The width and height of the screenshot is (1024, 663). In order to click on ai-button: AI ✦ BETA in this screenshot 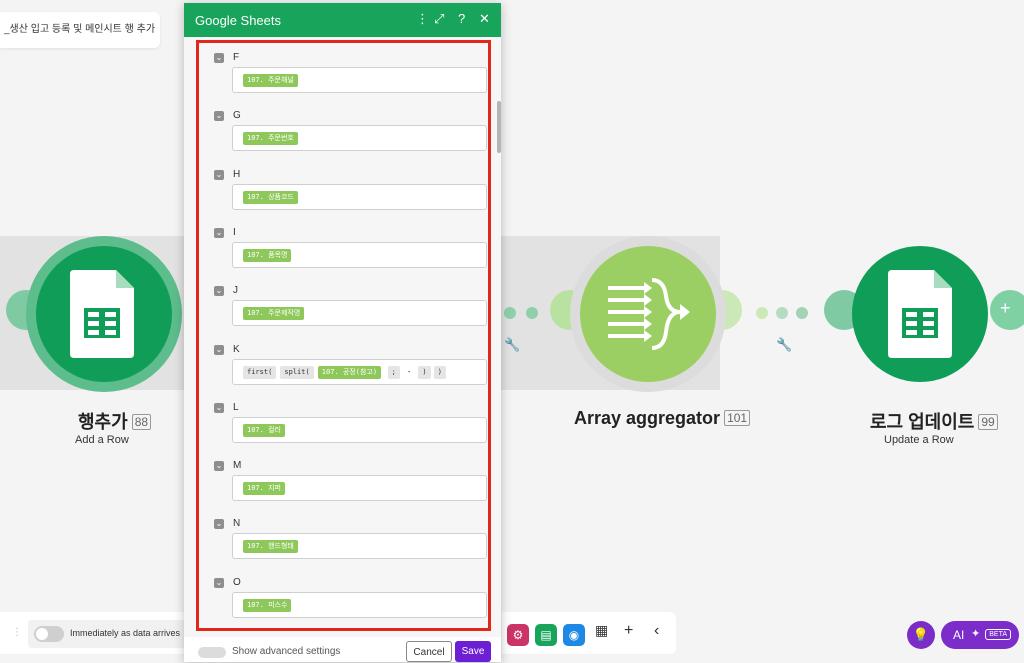, I will do `click(980, 635)`.